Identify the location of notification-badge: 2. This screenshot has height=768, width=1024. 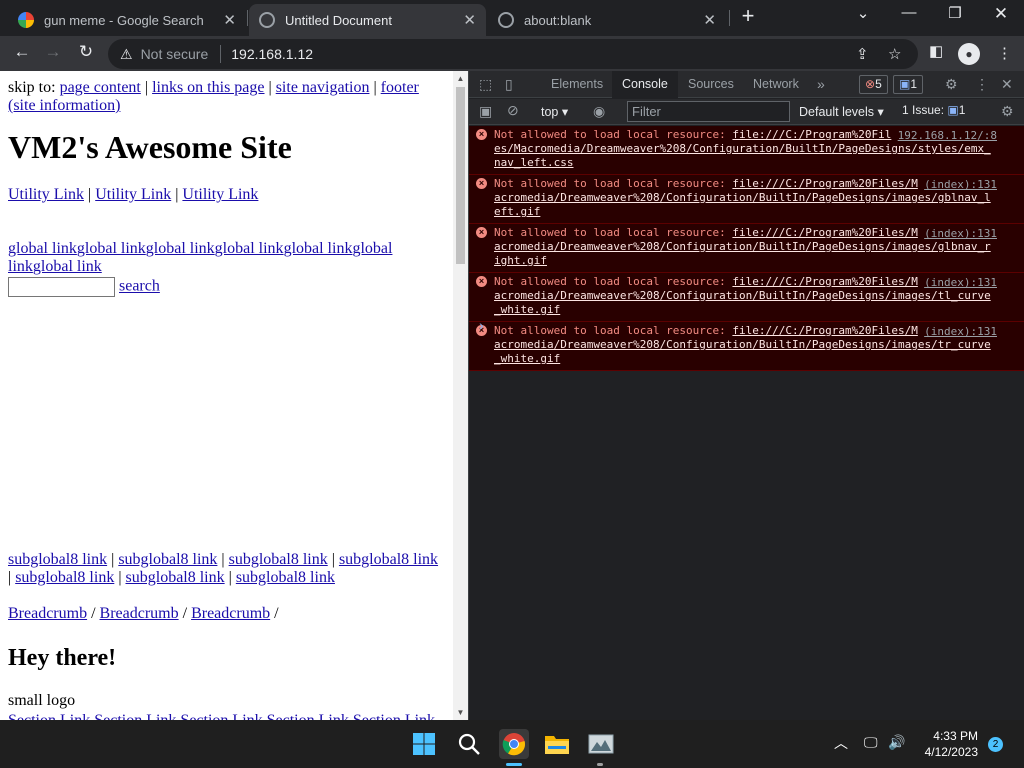
(995, 744).